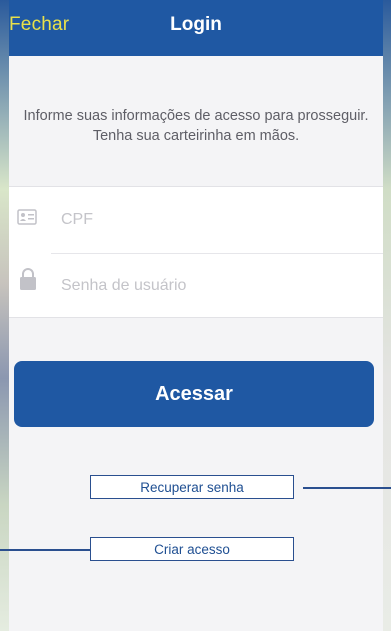 The image size is (391, 631). I want to click on background-edge-left, so click(4, 315).